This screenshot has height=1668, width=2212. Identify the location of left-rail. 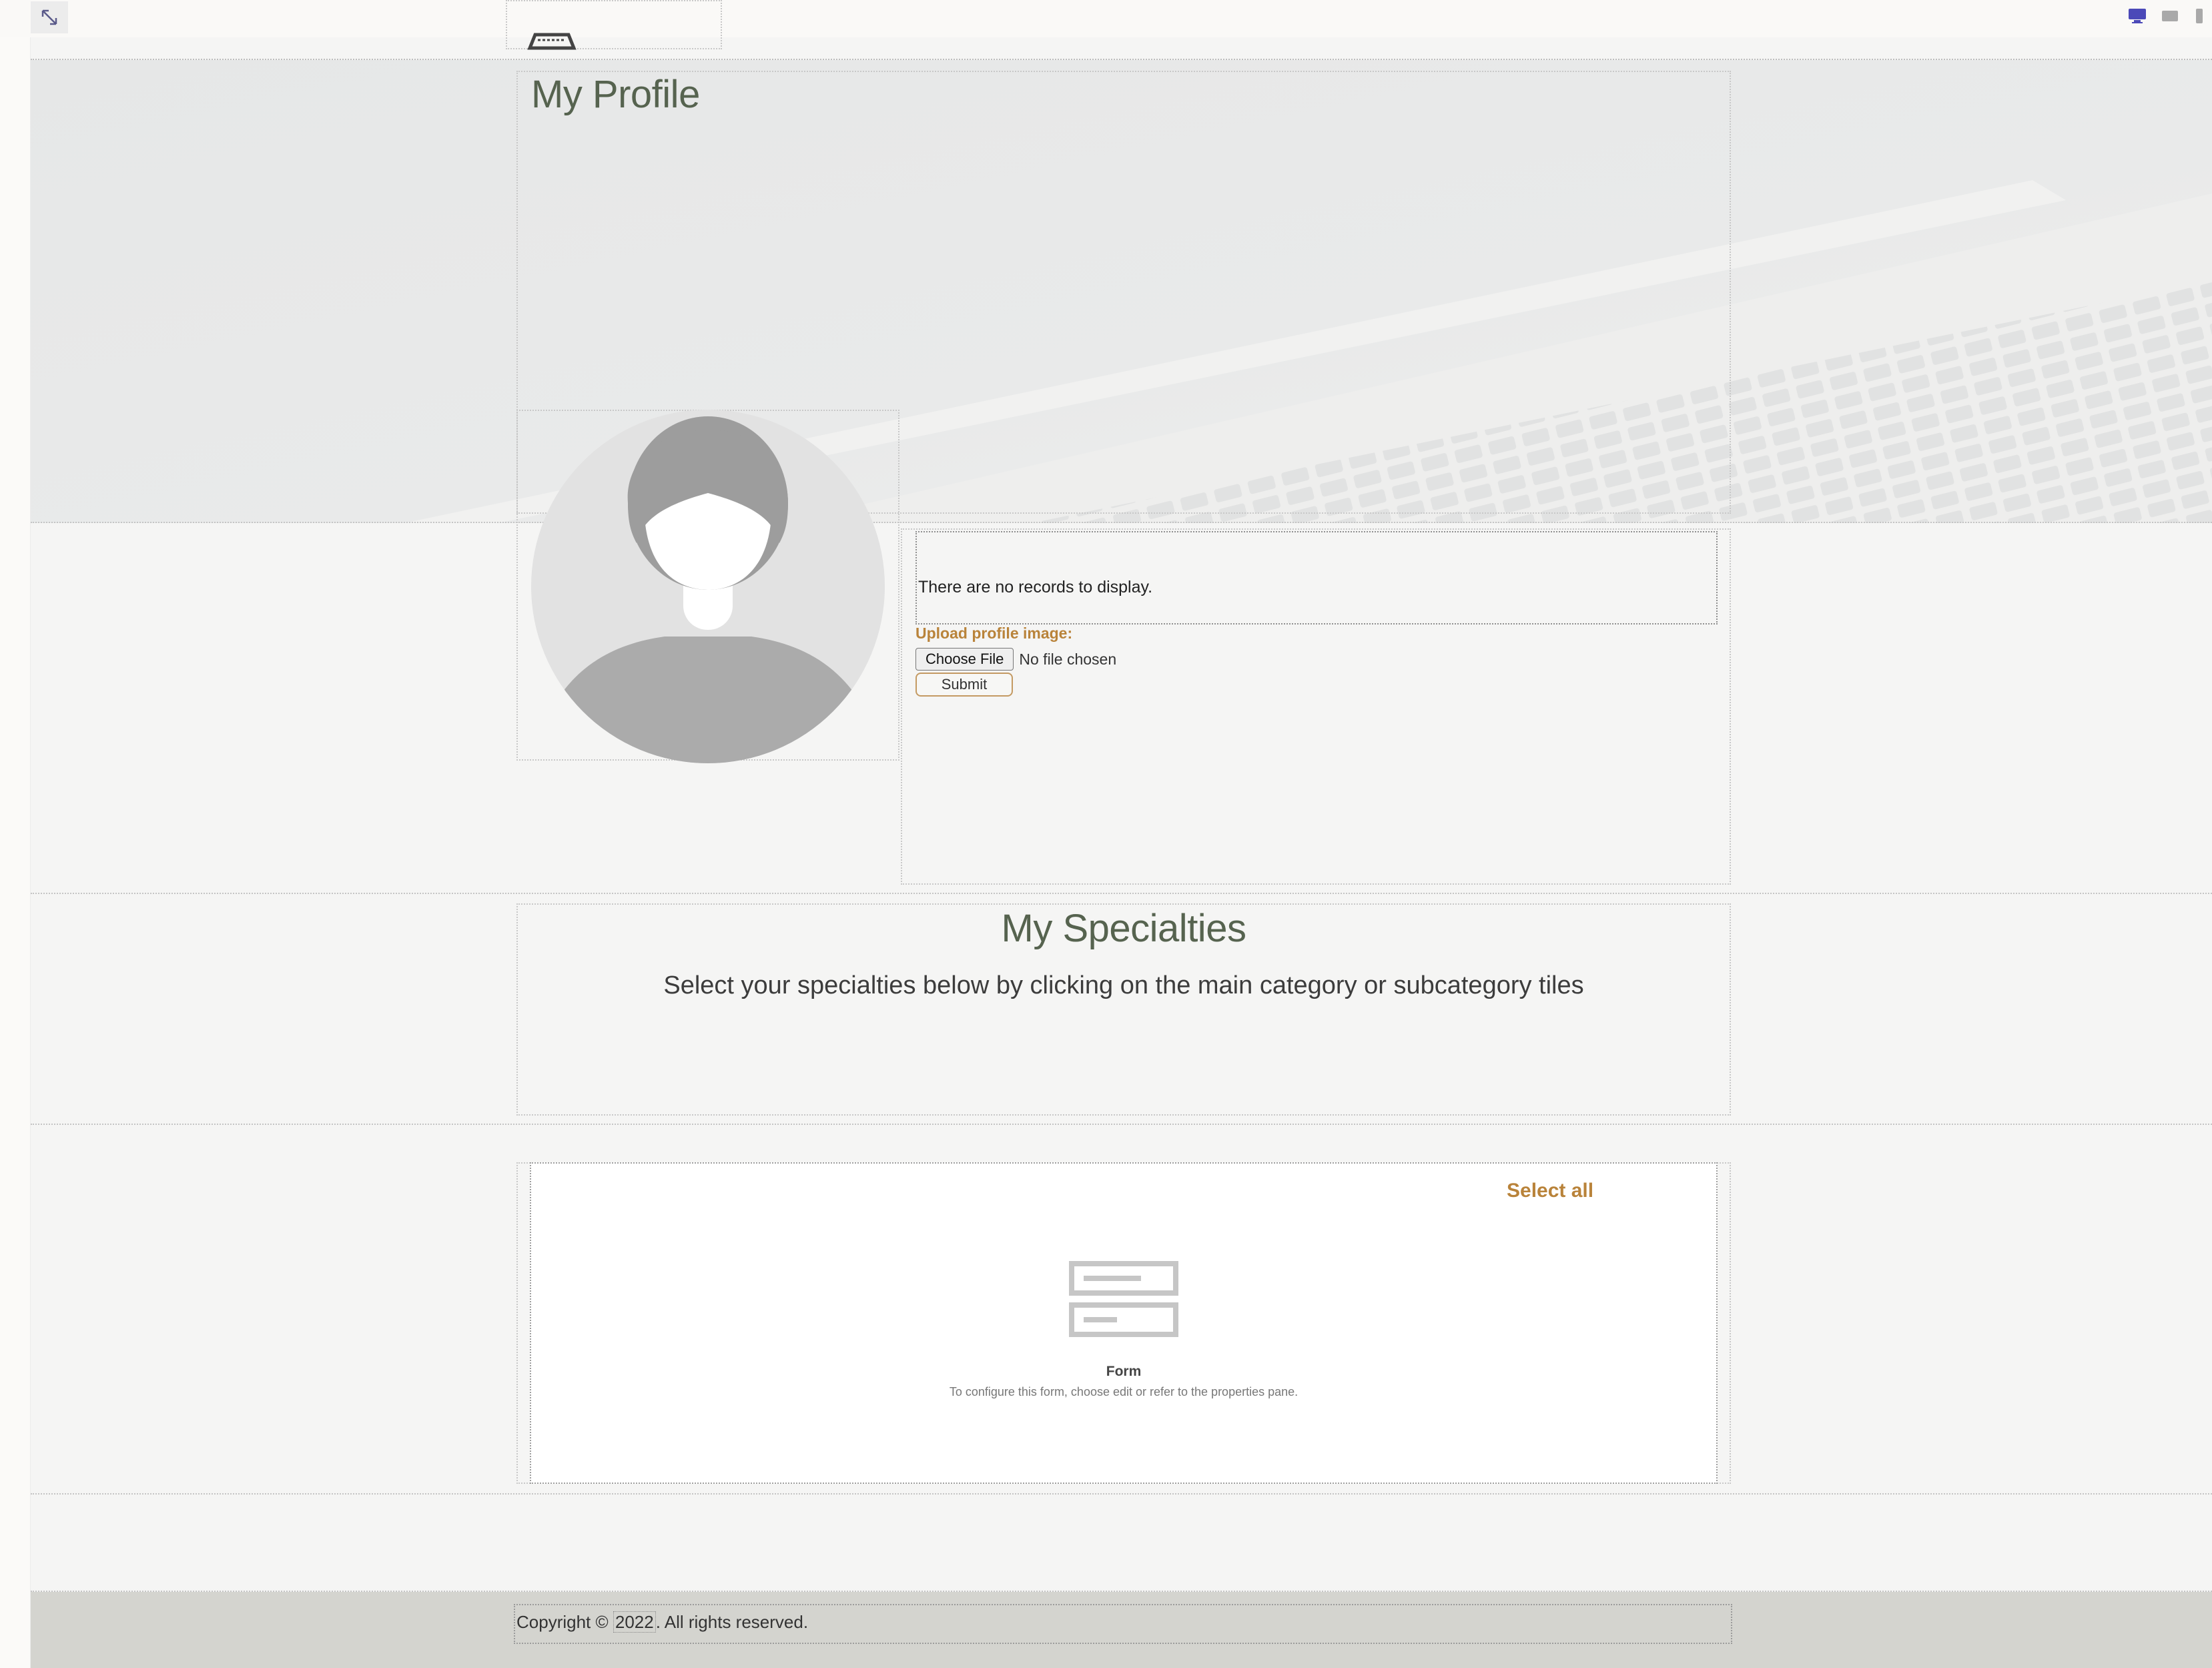
(15, 834).